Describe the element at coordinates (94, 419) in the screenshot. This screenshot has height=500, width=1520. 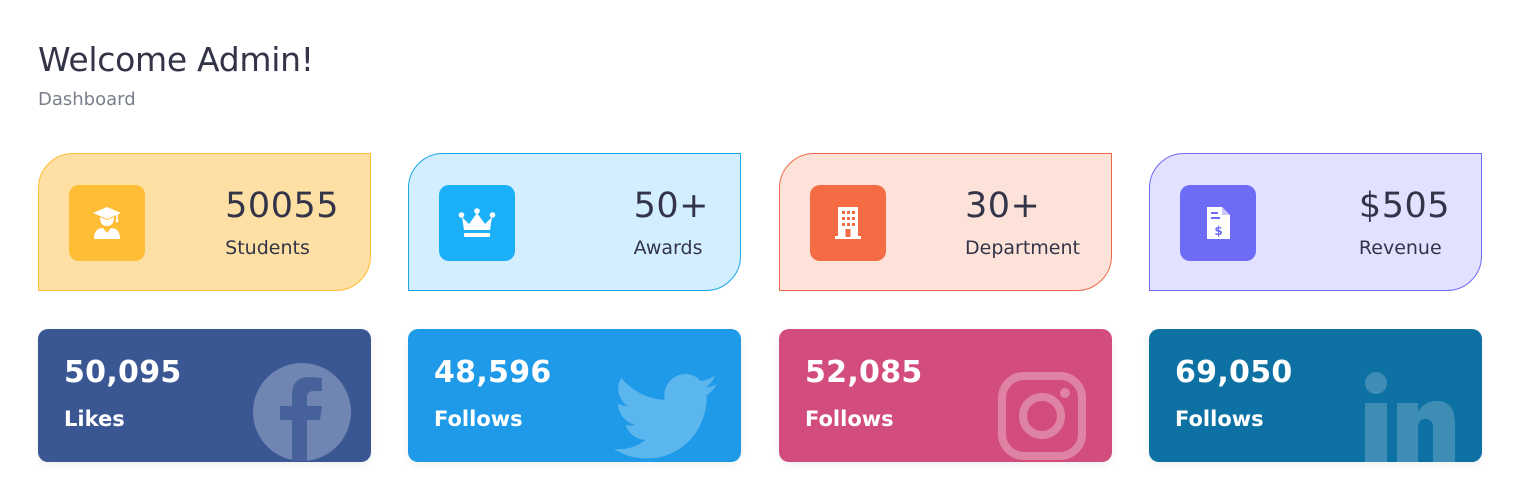
I see `social-label: Likes` at that location.